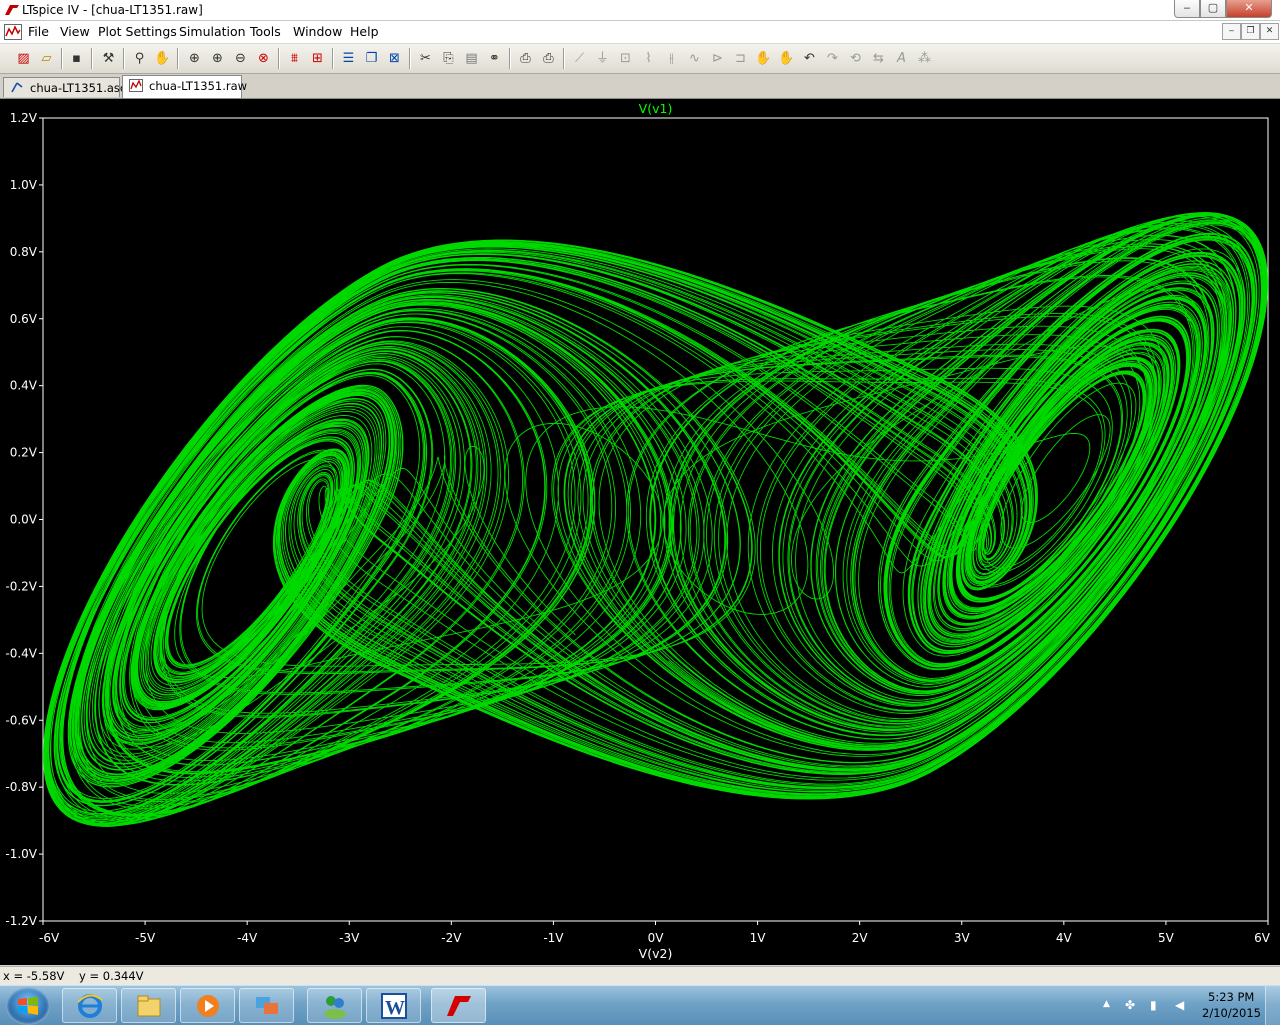 The height and width of the screenshot is (1025, 1280). Describe the element at coordinates (548, 58) in the screenshot. I see `print-icon: ⎙` at that location.